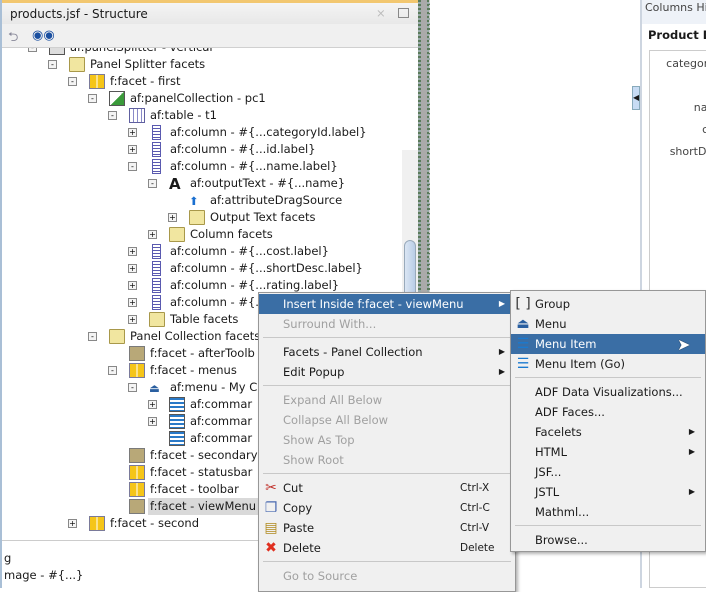 Image resolution: width=706 pixels, height=592 pixels. Describe the element at coordinates (608, 432) in the screenshot. I see `menu-item-facelets: Facelets ▶` at that location.